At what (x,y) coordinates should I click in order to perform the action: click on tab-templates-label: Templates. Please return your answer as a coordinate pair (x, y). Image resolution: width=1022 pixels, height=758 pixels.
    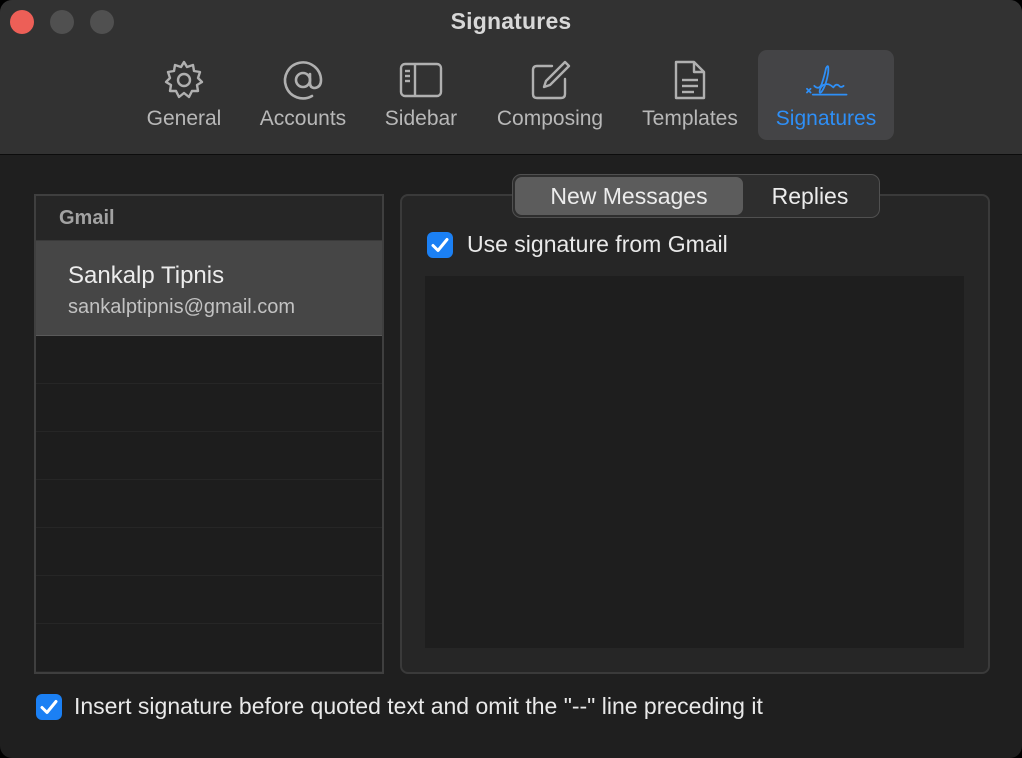
    Looking at the image, I should click on (690, 118).